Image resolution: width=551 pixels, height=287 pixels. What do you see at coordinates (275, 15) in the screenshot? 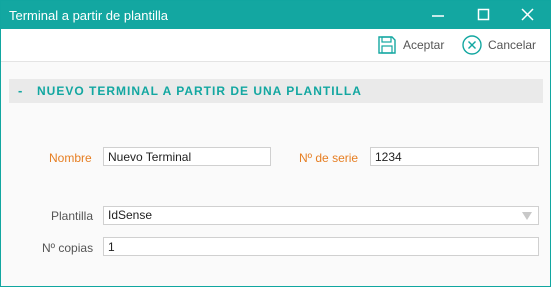
I see `title-bar: Terminal a partir de plantilla` at bounding box center [275, 15].